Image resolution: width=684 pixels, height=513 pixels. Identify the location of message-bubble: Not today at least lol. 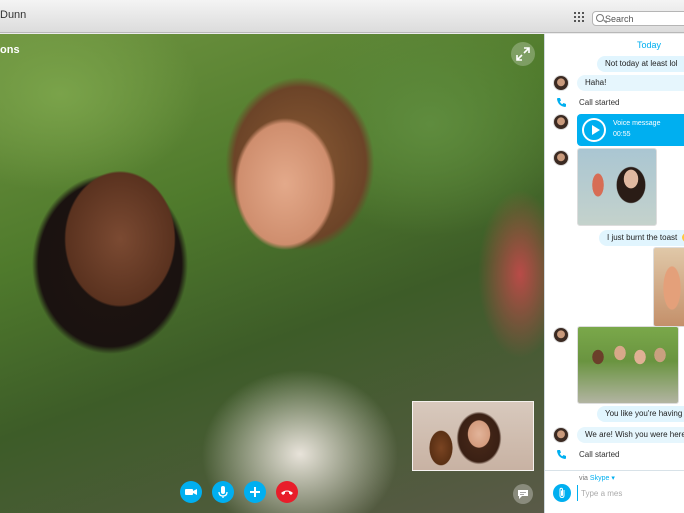
(640, 64).